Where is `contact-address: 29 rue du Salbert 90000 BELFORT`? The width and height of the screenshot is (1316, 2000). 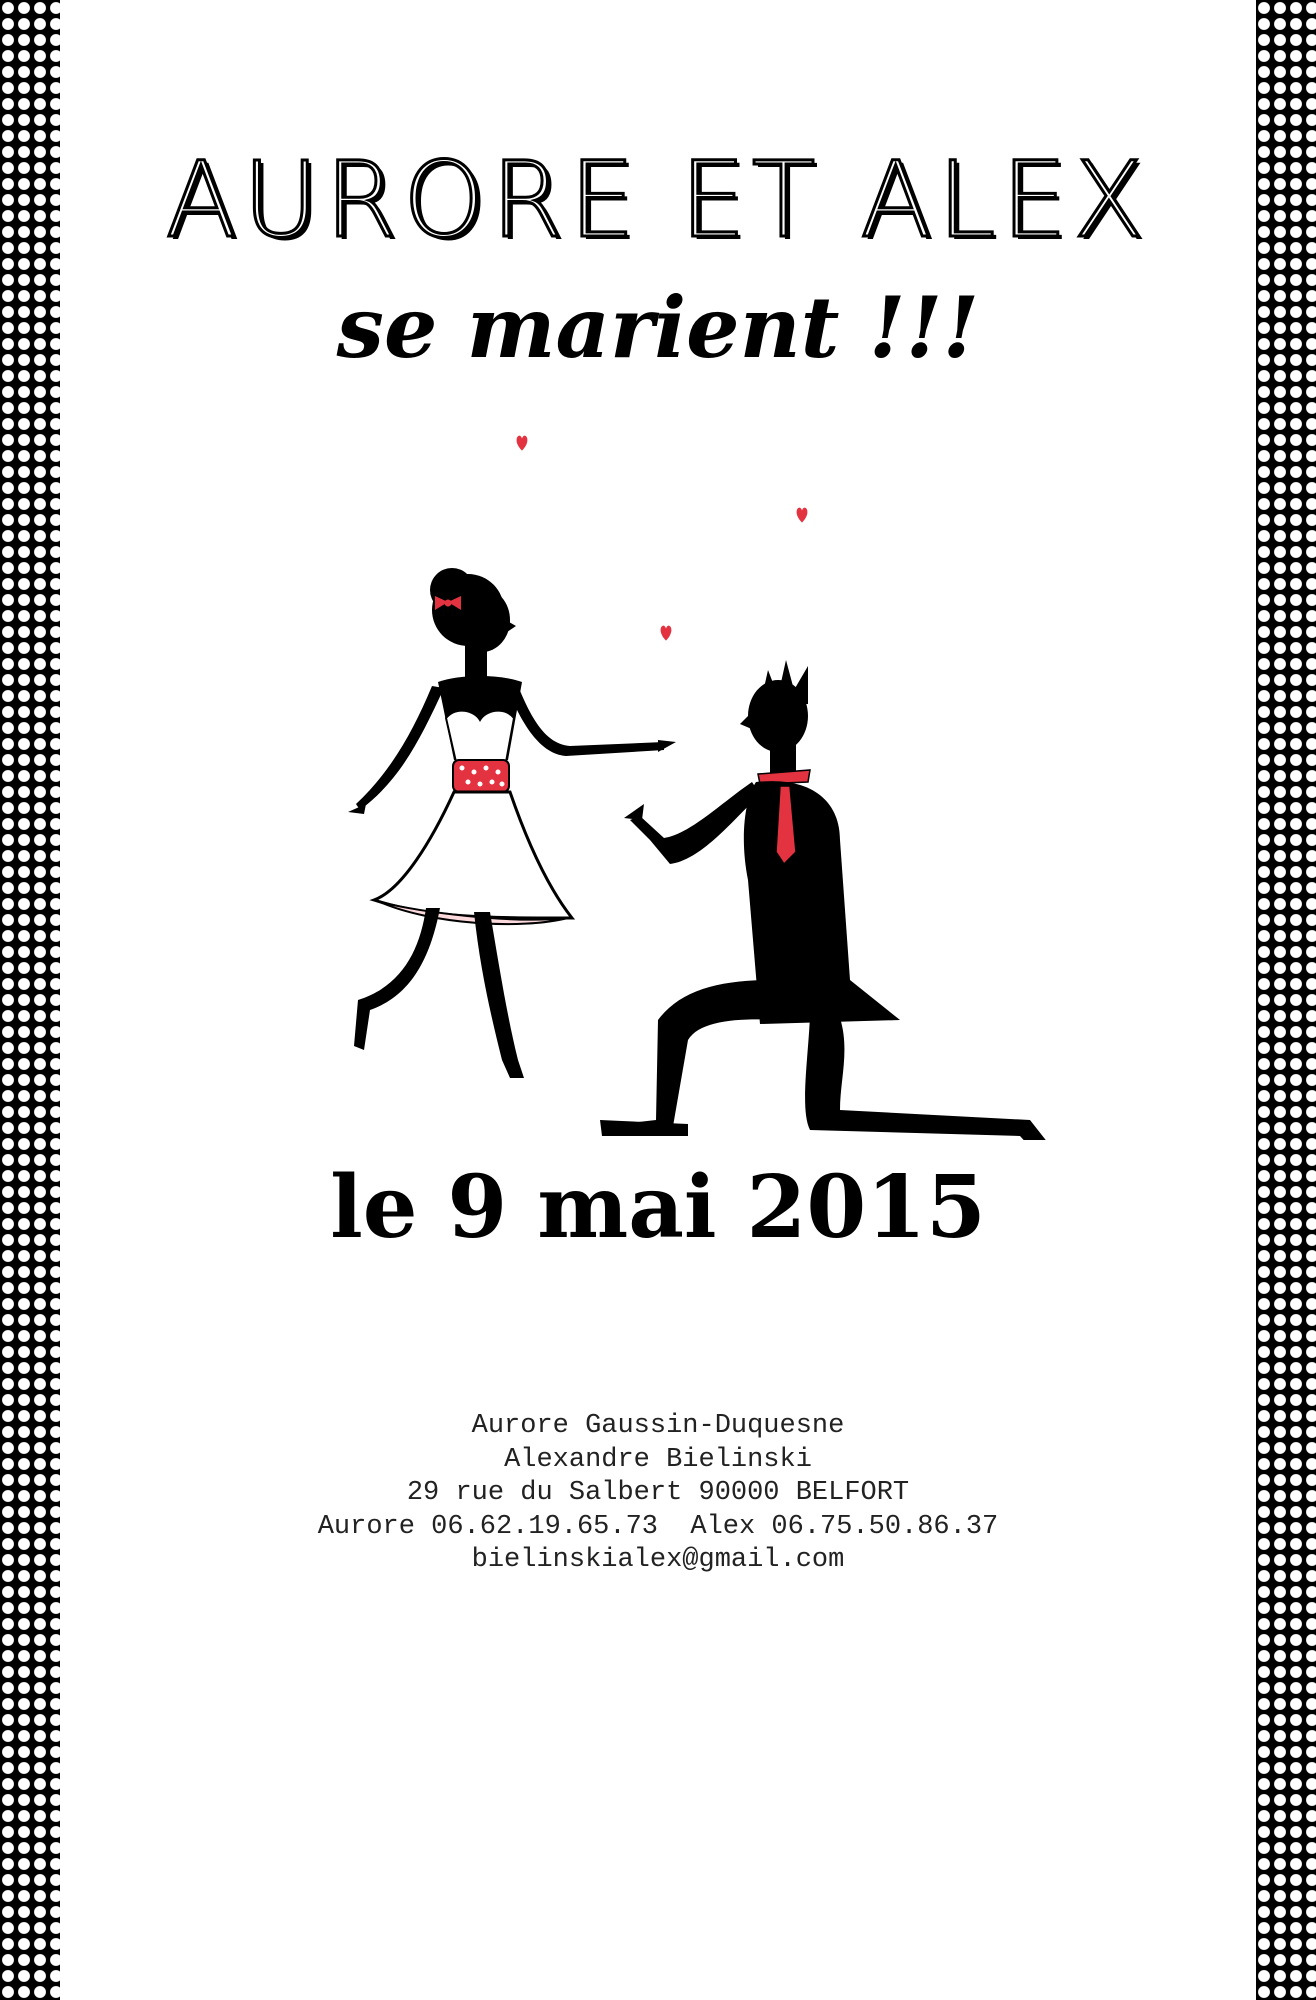 contact-address: 29 rue du Salbert 90000 BELFORT is located at coordinates (658, 1493).